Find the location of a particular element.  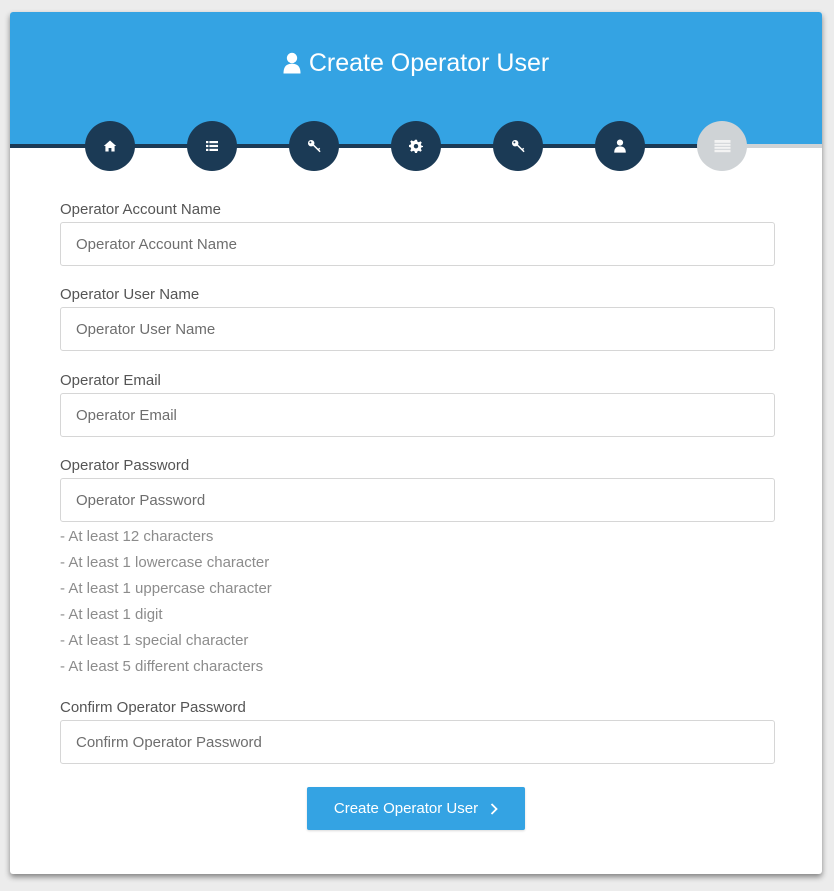

table-icon is located at coordinates (722, 145).